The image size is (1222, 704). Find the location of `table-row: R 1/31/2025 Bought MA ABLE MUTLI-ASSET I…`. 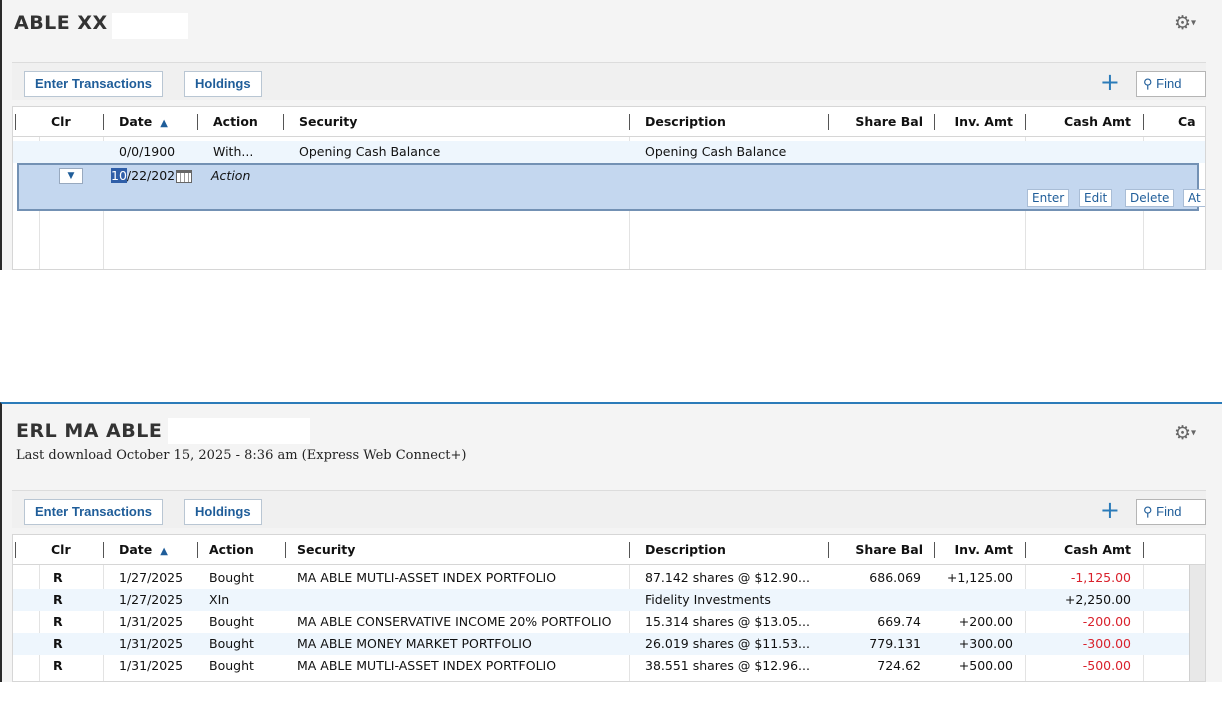

table-row: R 1/31/2025 Bought MA ABLE MUTLI-ASSET I… is located at coordinates (609, 666).